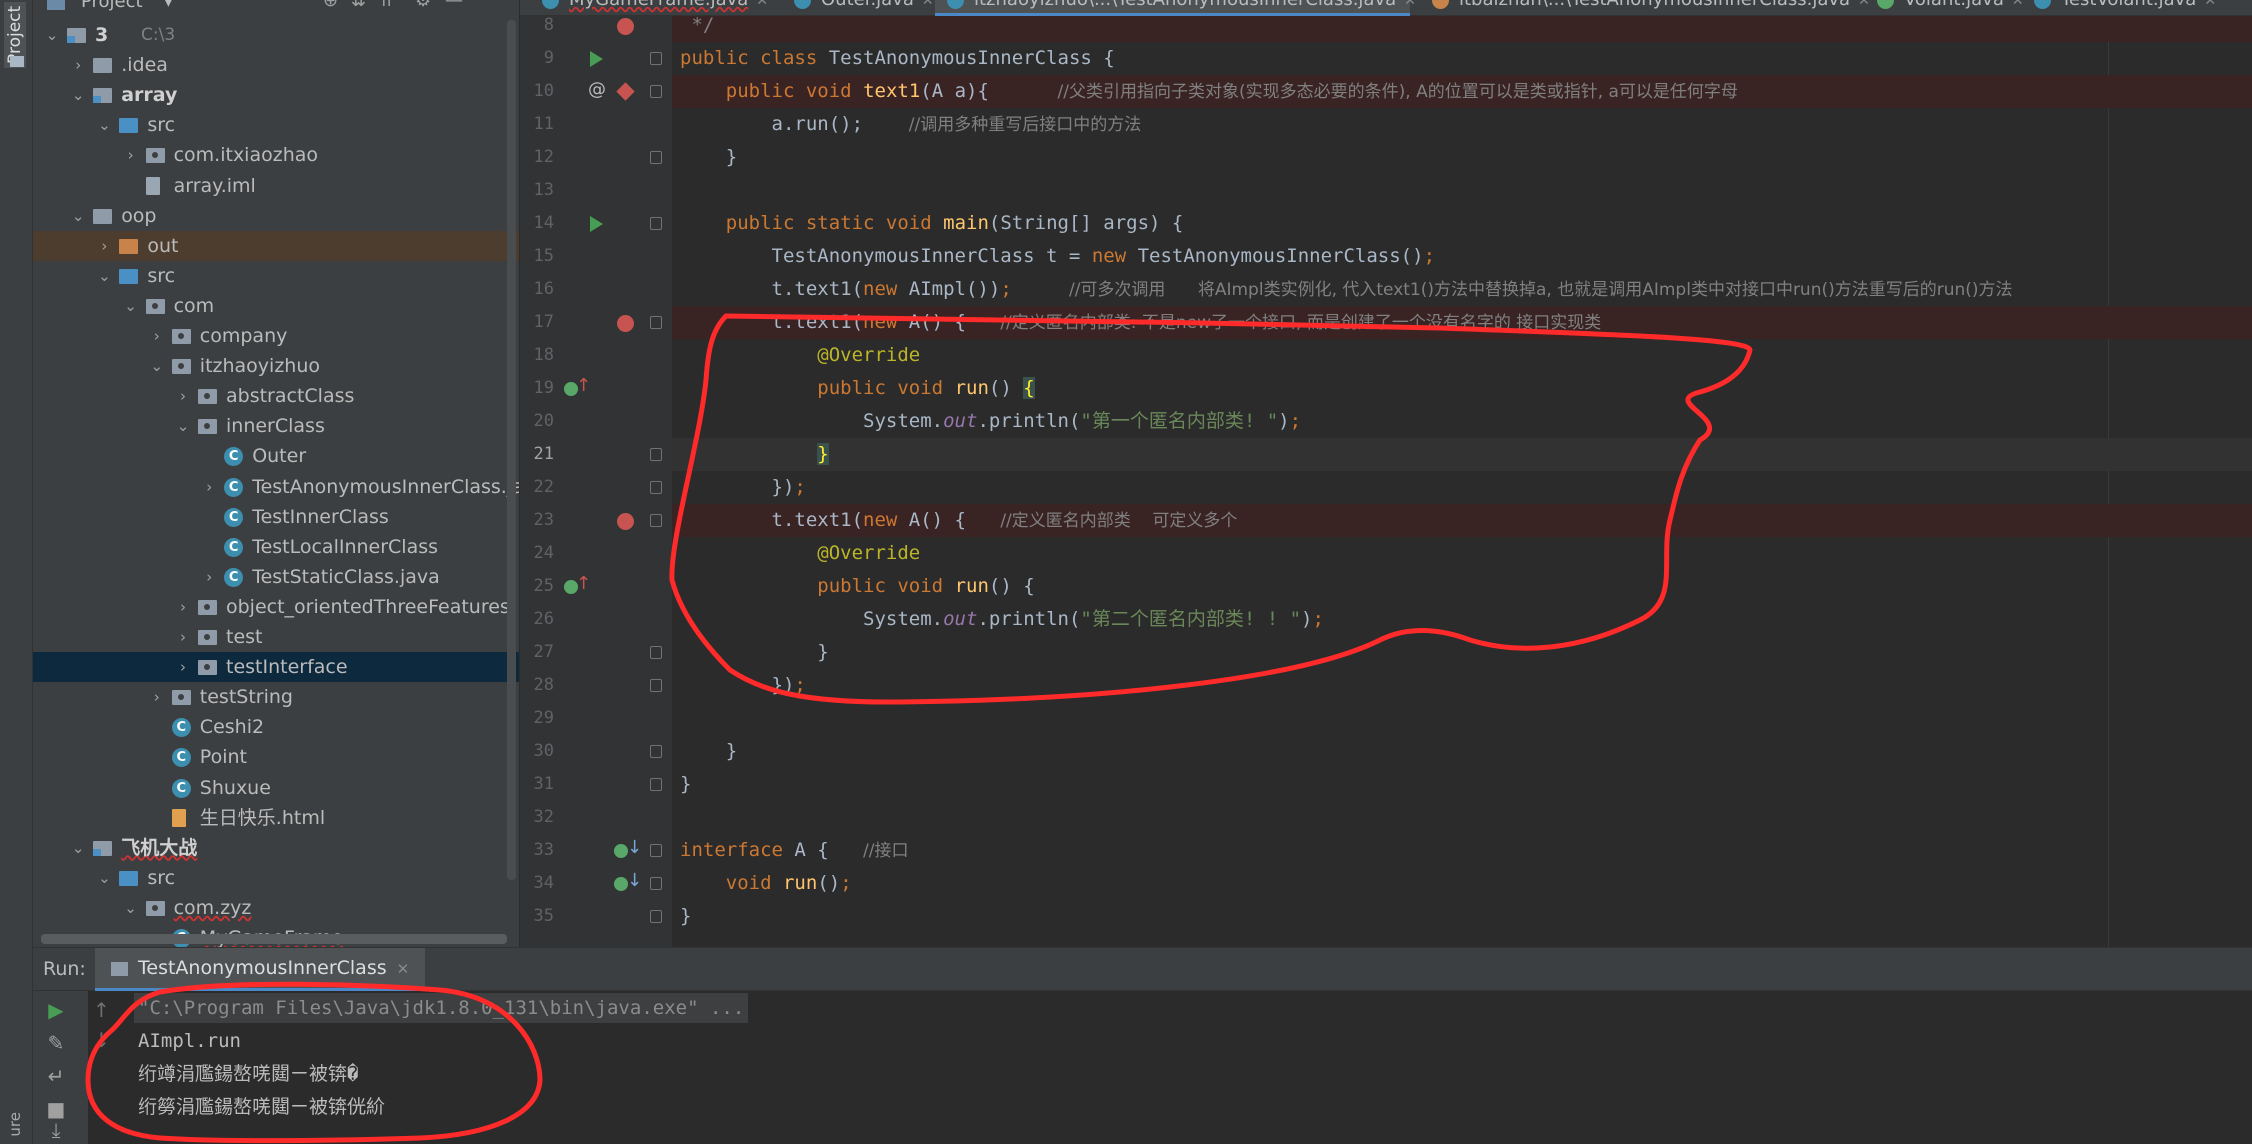 The height and width of the screenshot is (1144, 2252). I want to click on gutter-line: 30, so click(596, 751).